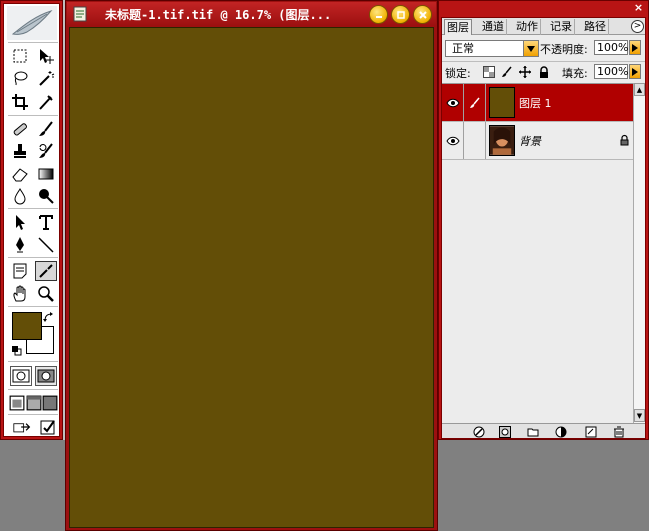 The width and height of the screenshot is (649, 531). I want to click on trash-icon, so click(619, 431).